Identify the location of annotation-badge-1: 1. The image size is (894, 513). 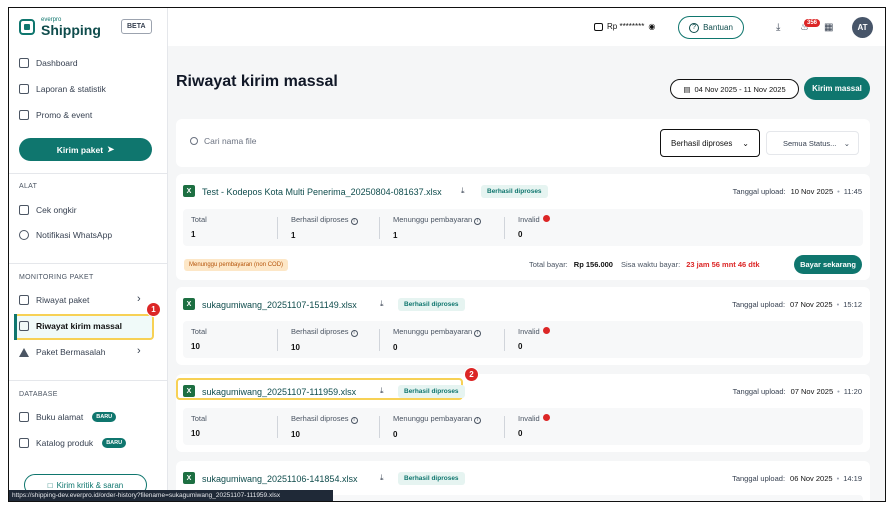
(153, 309).